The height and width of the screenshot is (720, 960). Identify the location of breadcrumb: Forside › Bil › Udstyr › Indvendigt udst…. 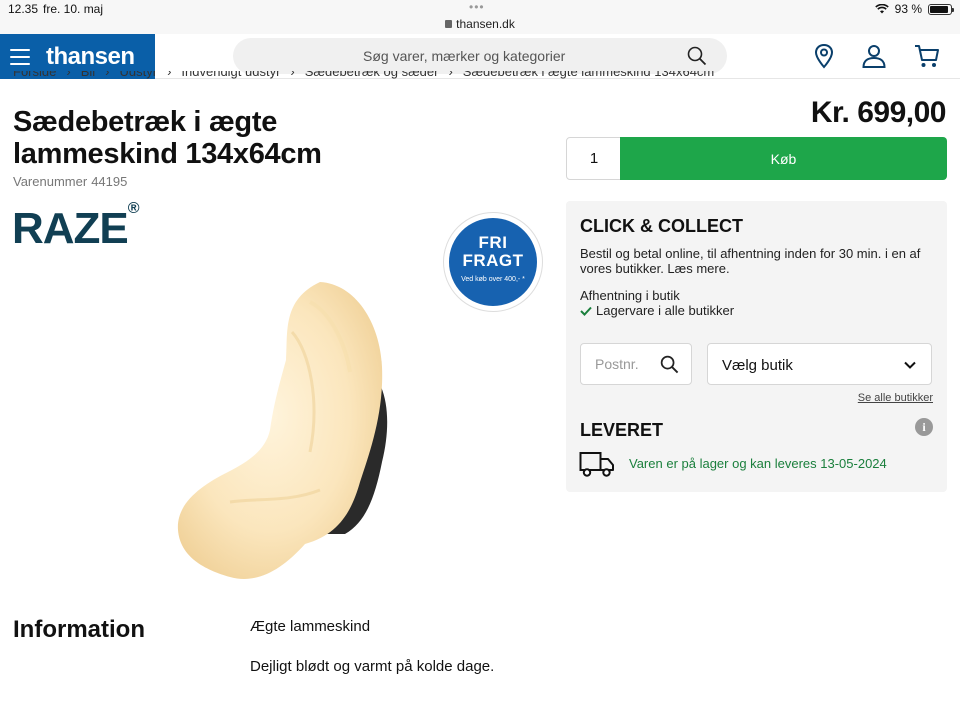
(478, 78).